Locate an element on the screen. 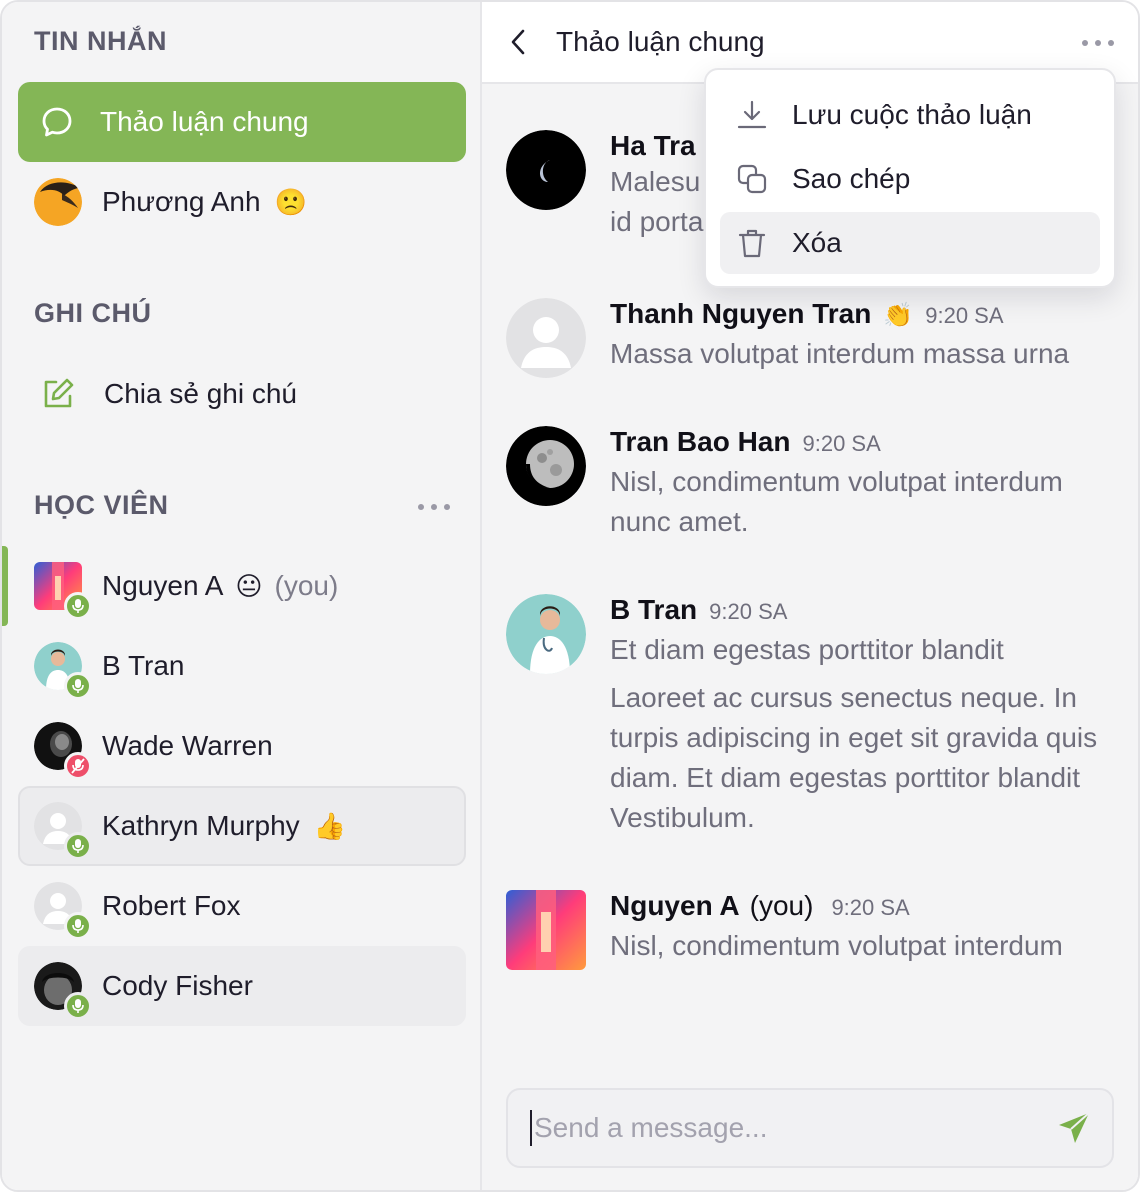 This screenshot has height=1192, width=1140. students-more-button is located at coordinates (434, 507).